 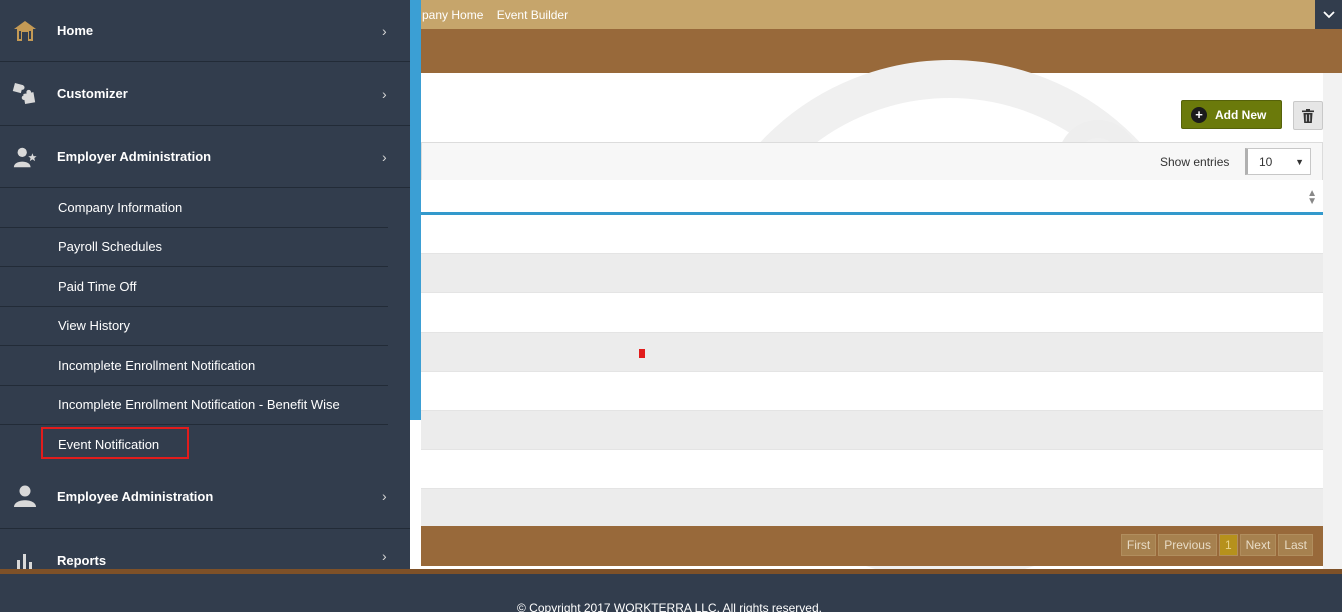 What do you see at coordinates (415, 210) in the screenshot?
I see `sidebar-accent-stripe` at bounding box center [415, 210].